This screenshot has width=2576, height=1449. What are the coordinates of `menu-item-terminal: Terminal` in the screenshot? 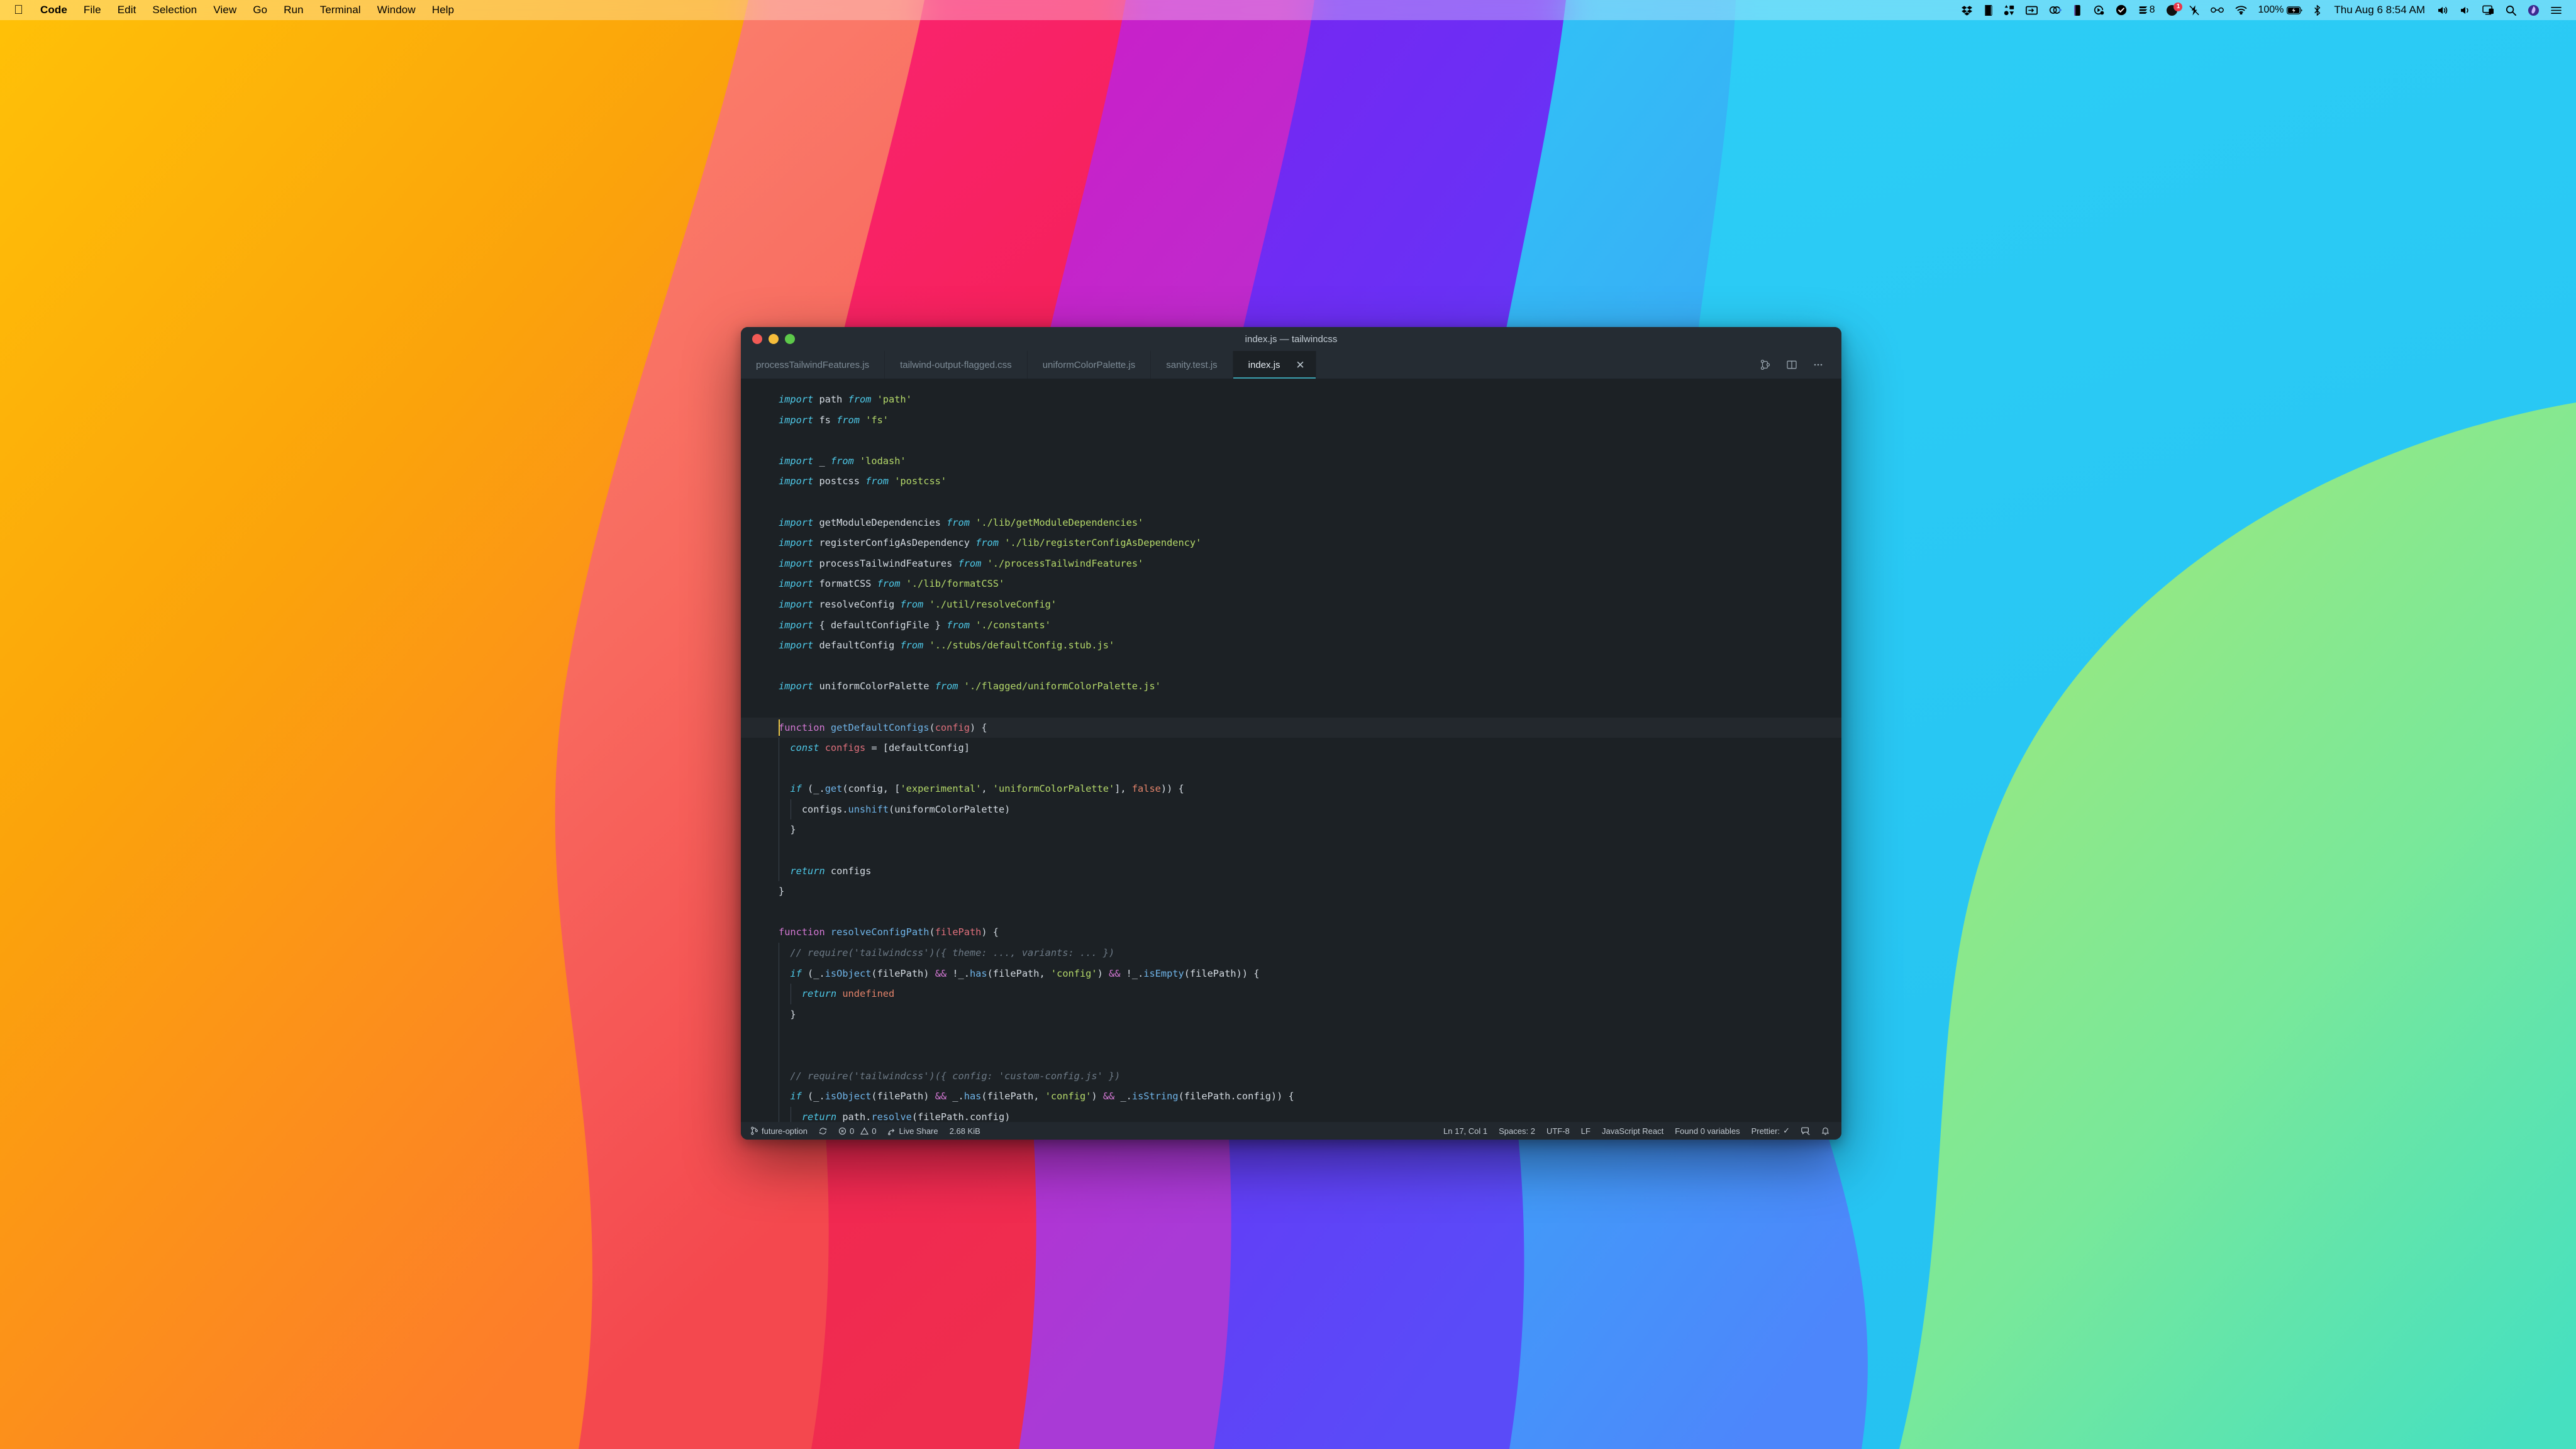 It's located at (340, 10).